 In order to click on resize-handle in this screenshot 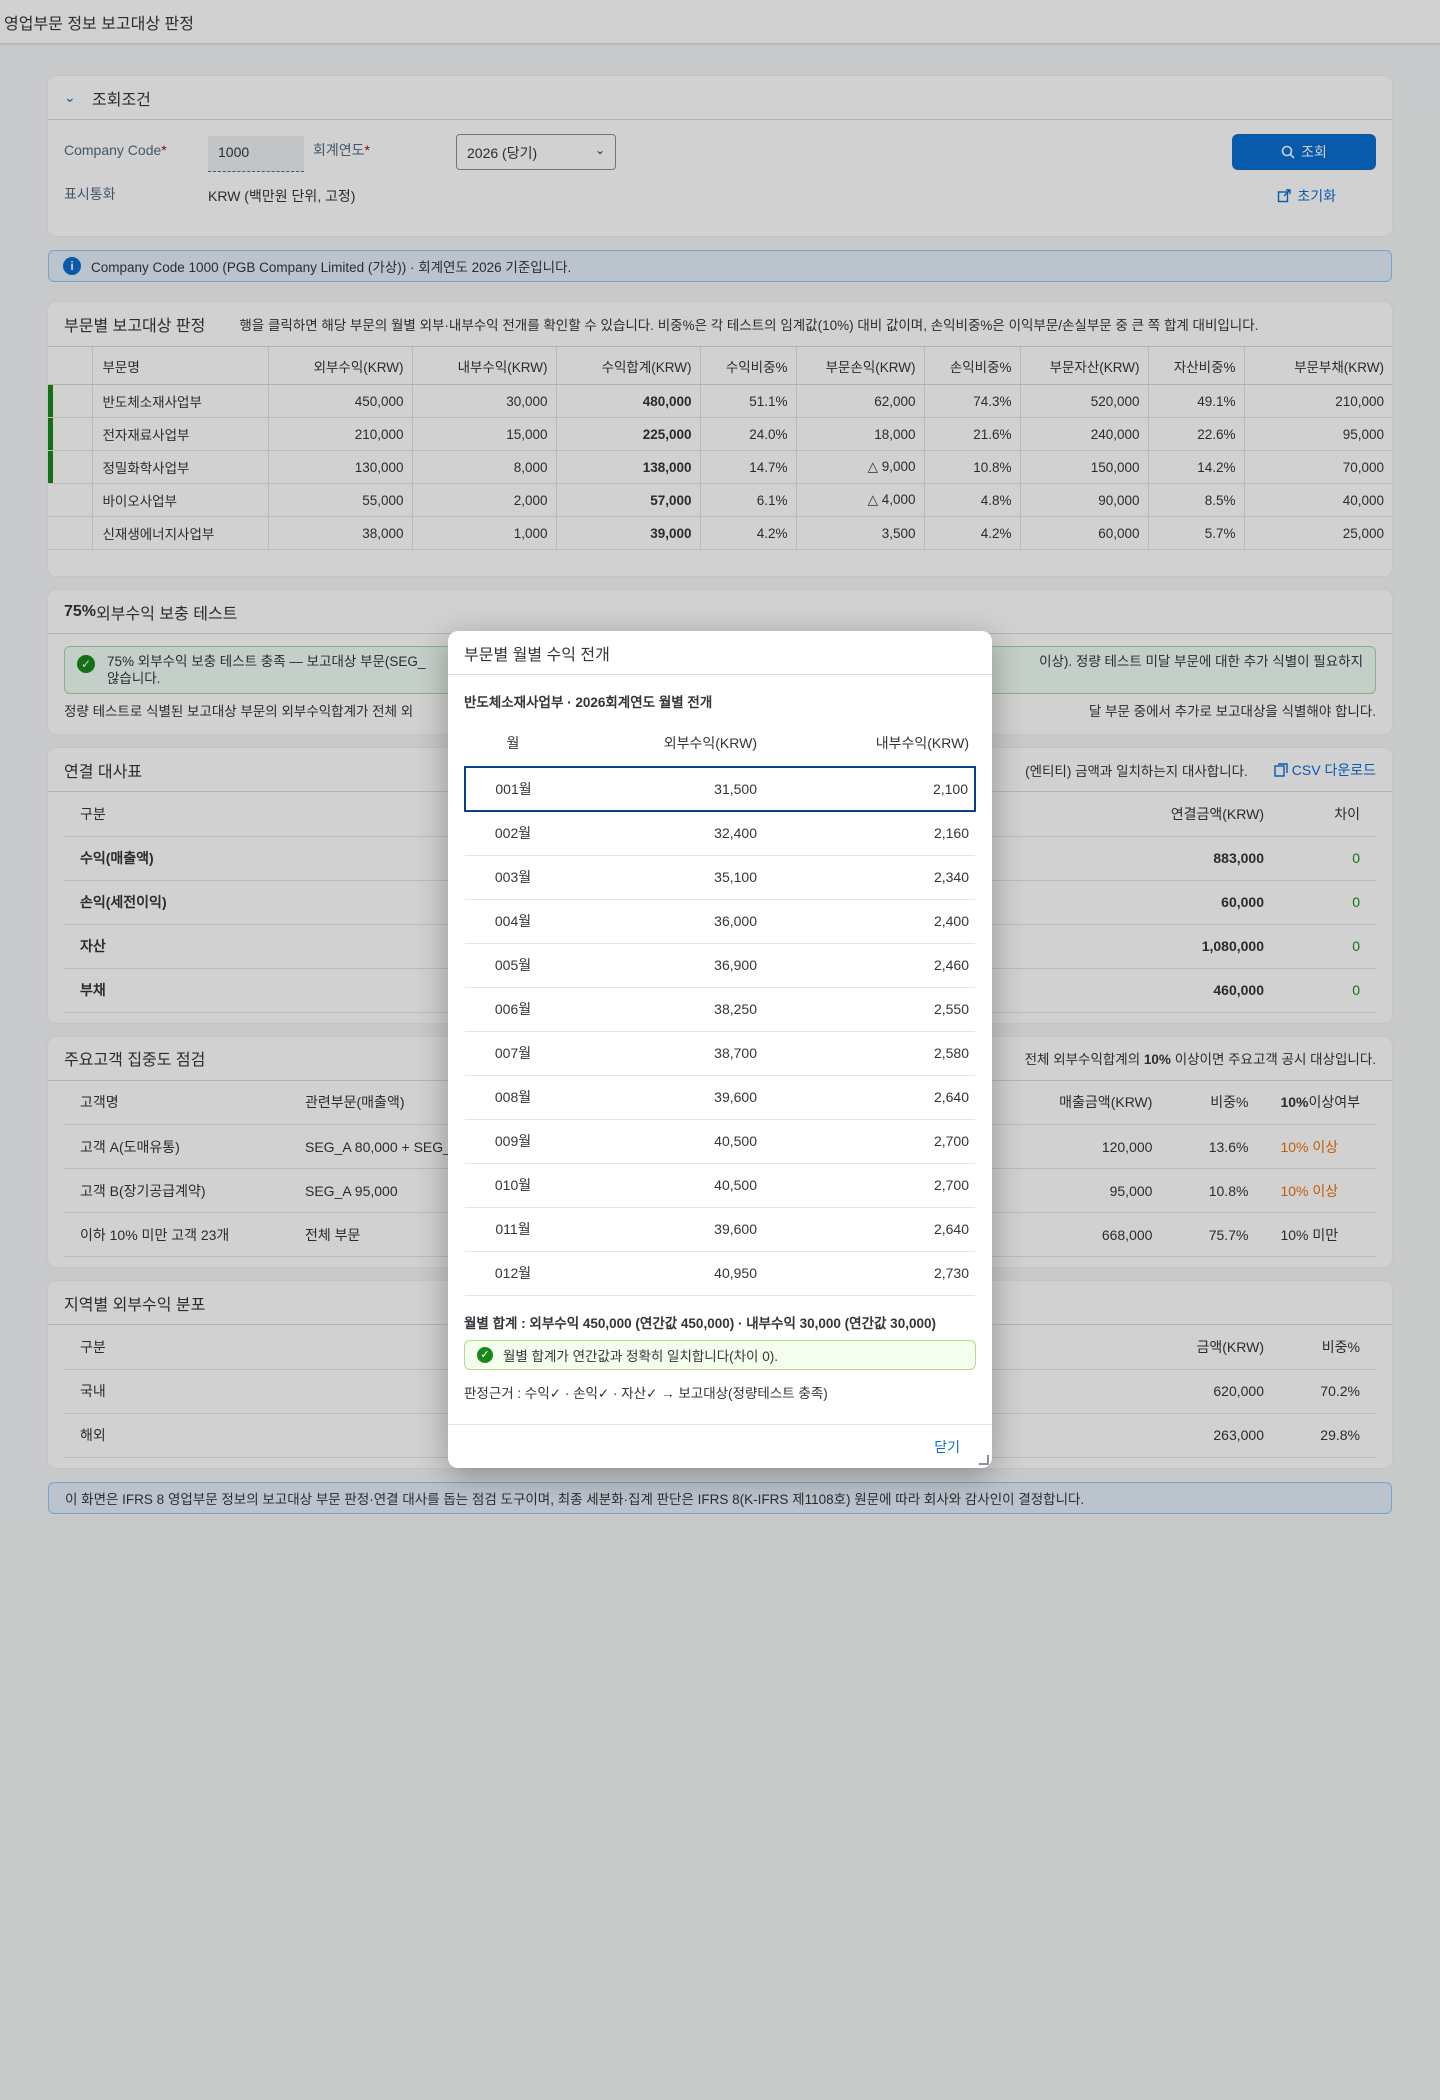, I will do `click(984, 1460)`.